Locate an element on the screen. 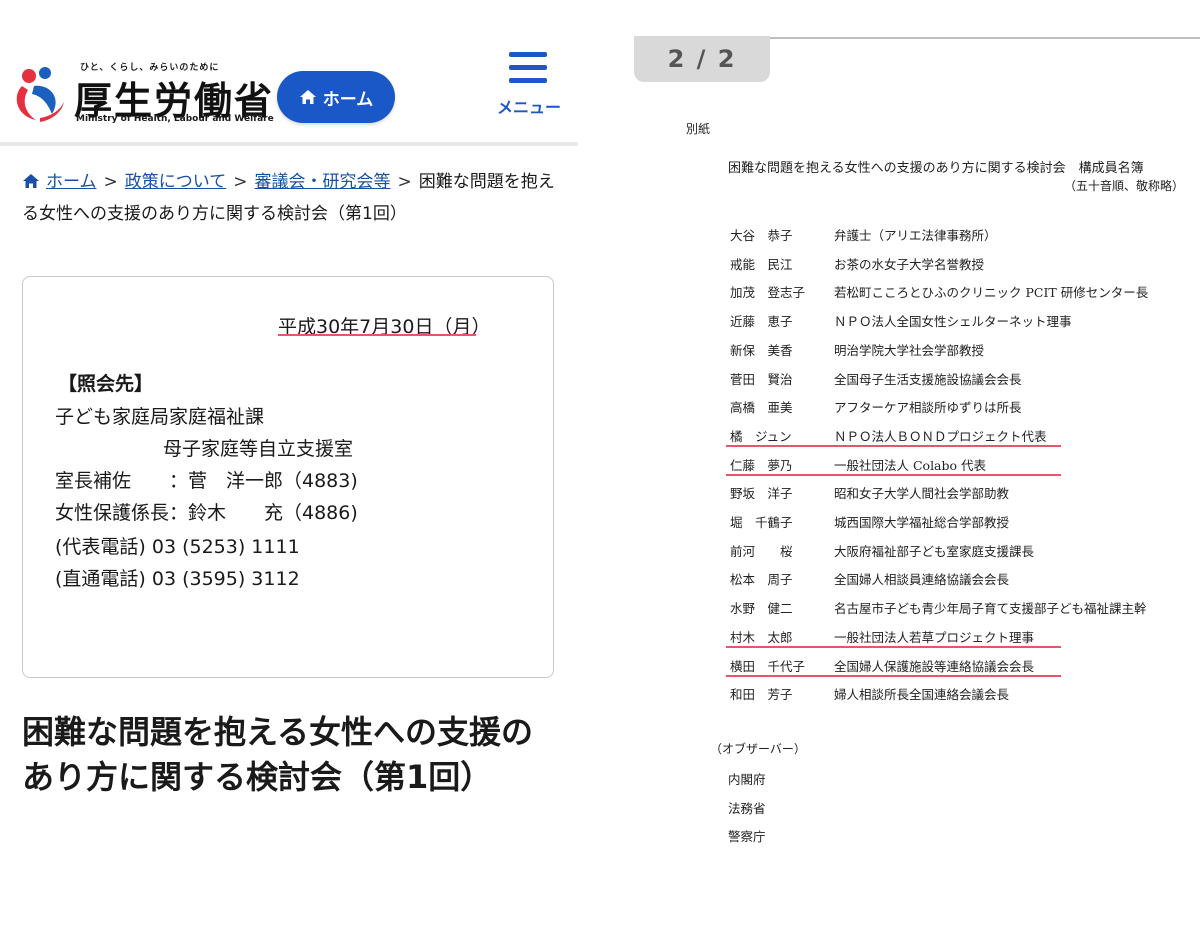  member-name: 仁藤 夢乃 is located at coordinates (761, 465).